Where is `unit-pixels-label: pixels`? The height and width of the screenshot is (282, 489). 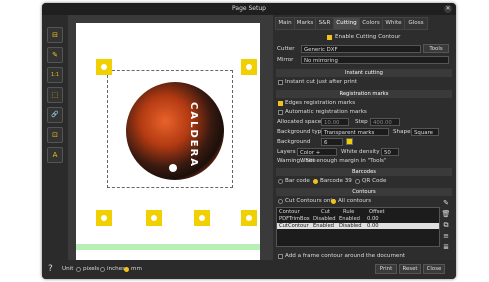
unit-pixels-label: pixels is located at coordinates (91, 269).